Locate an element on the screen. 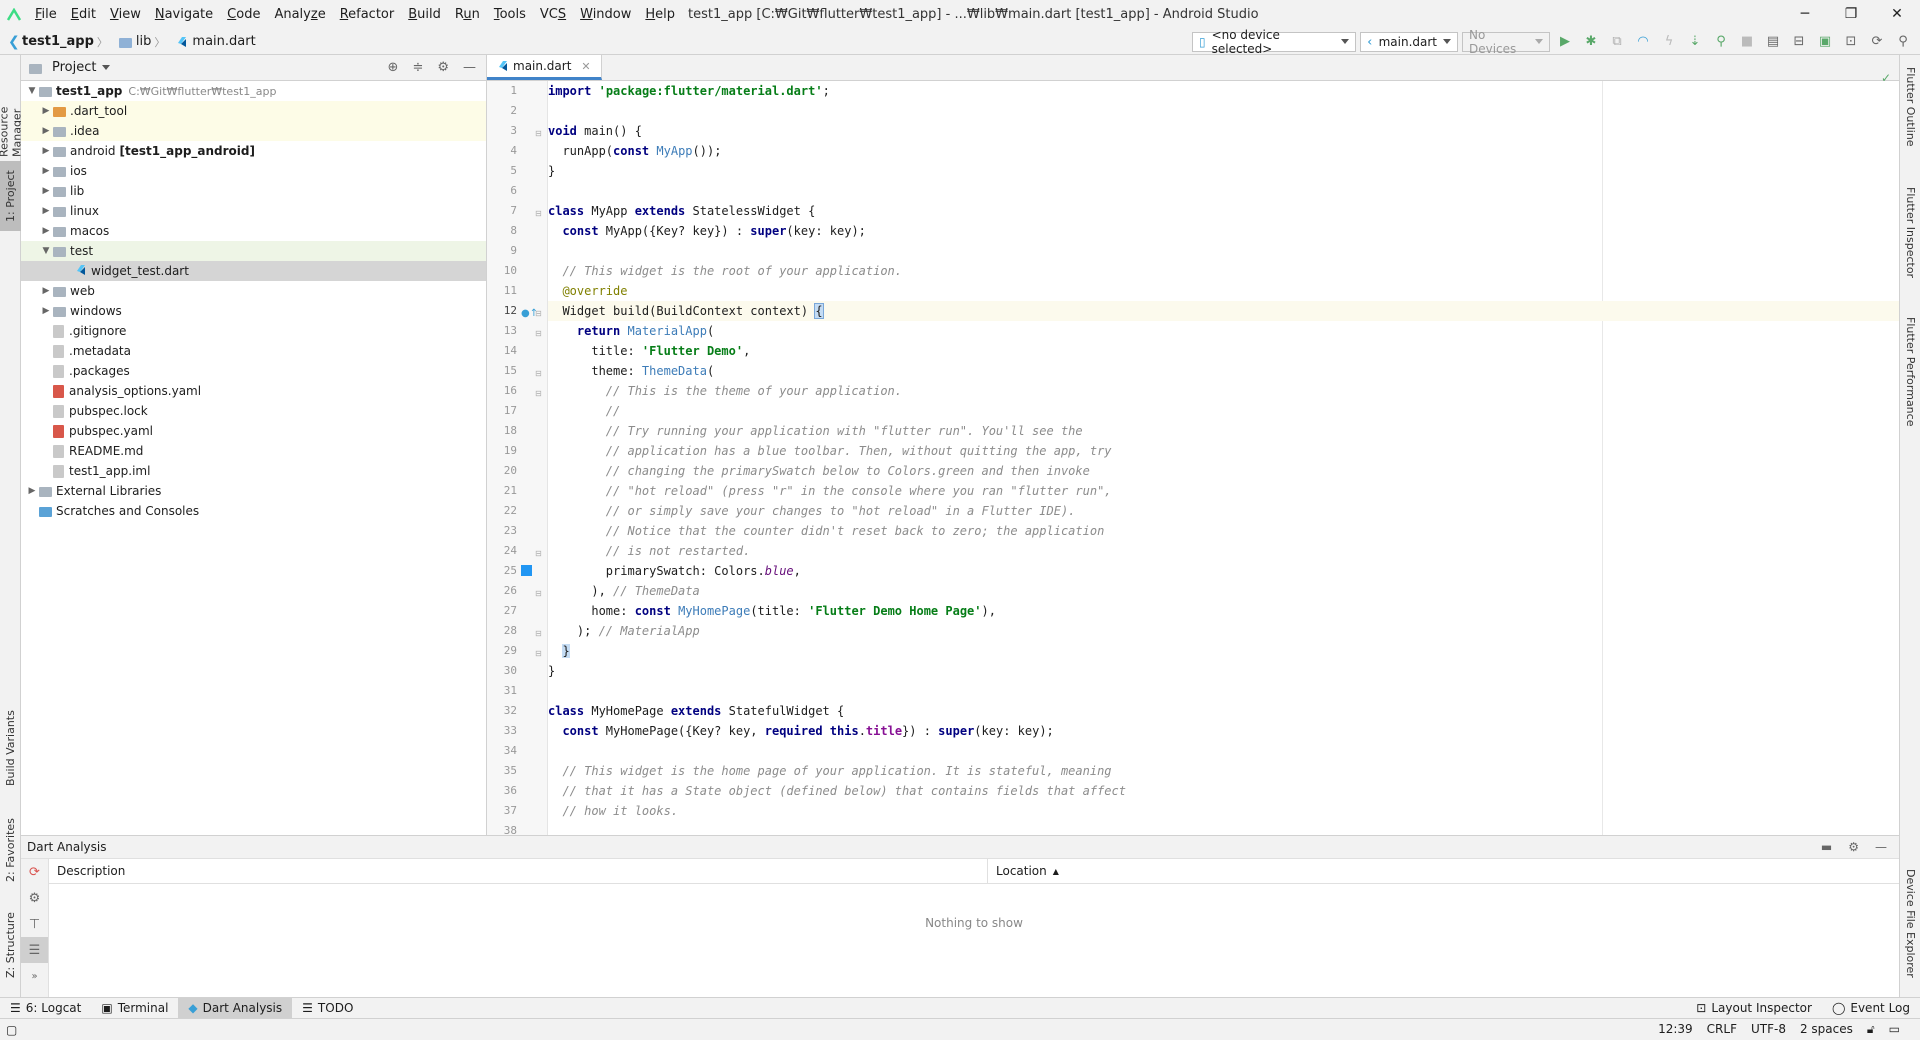 Image resolution: width=1920 pixels, height=1040 pixels. run-icon: ▶ is located at coordinates (1565, 42).